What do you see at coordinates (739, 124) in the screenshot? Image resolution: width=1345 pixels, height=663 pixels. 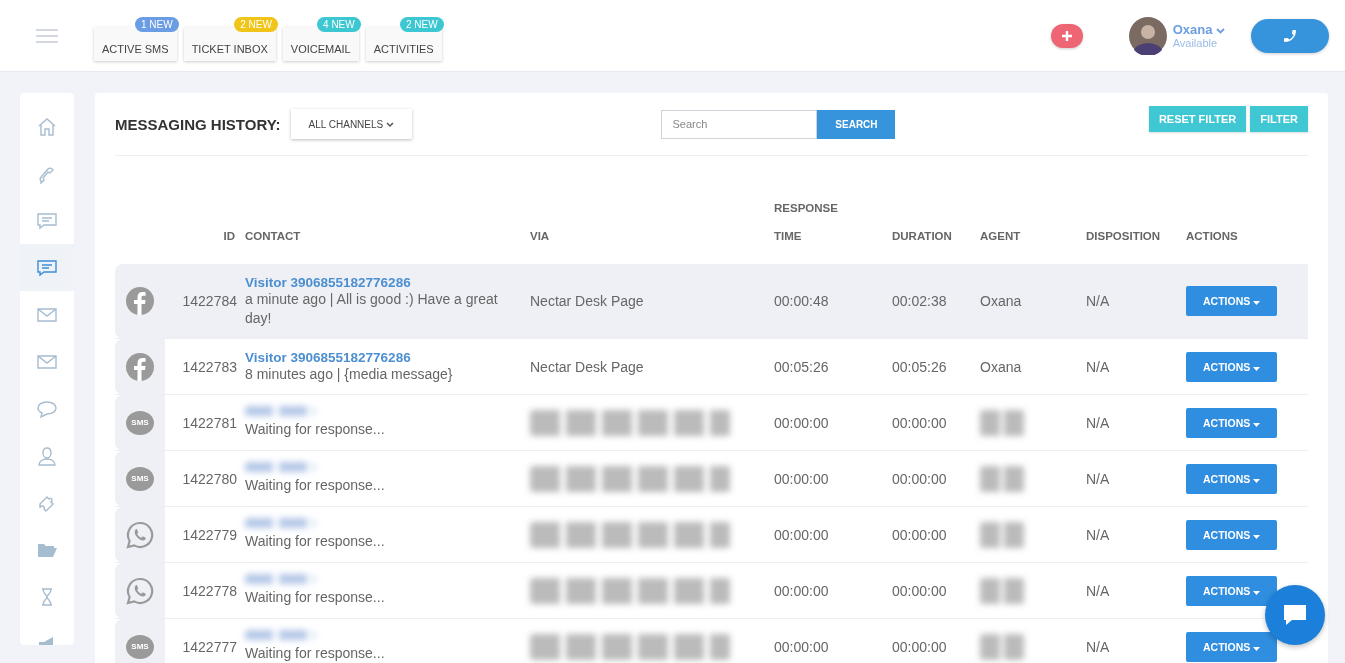 I see `search-field: Search` at bounding box center [739, 124].